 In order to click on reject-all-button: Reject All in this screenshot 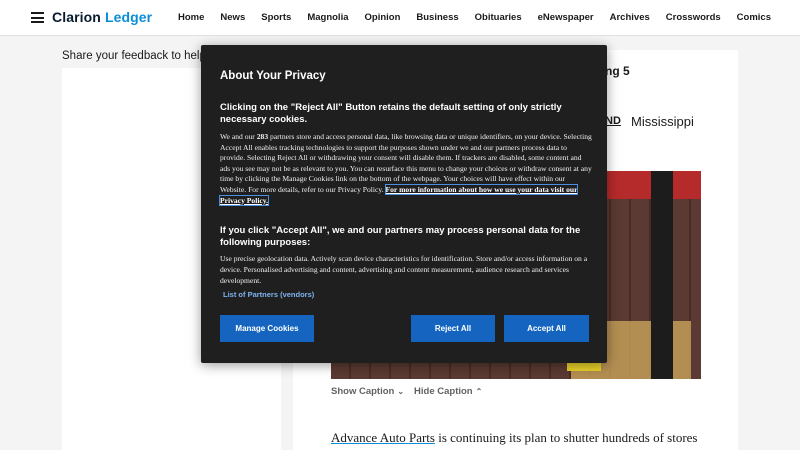, I will do `click(453, 328)`.